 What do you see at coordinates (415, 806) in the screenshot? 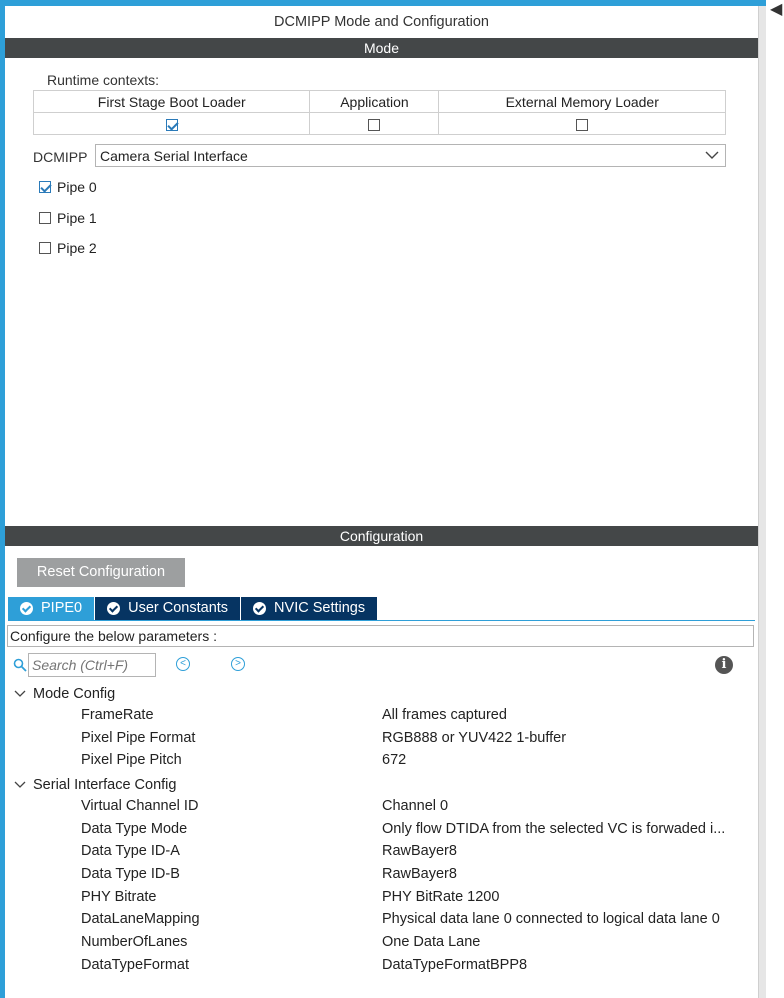
I see `param-value: Channel 0` at bounding box center [415, 806].